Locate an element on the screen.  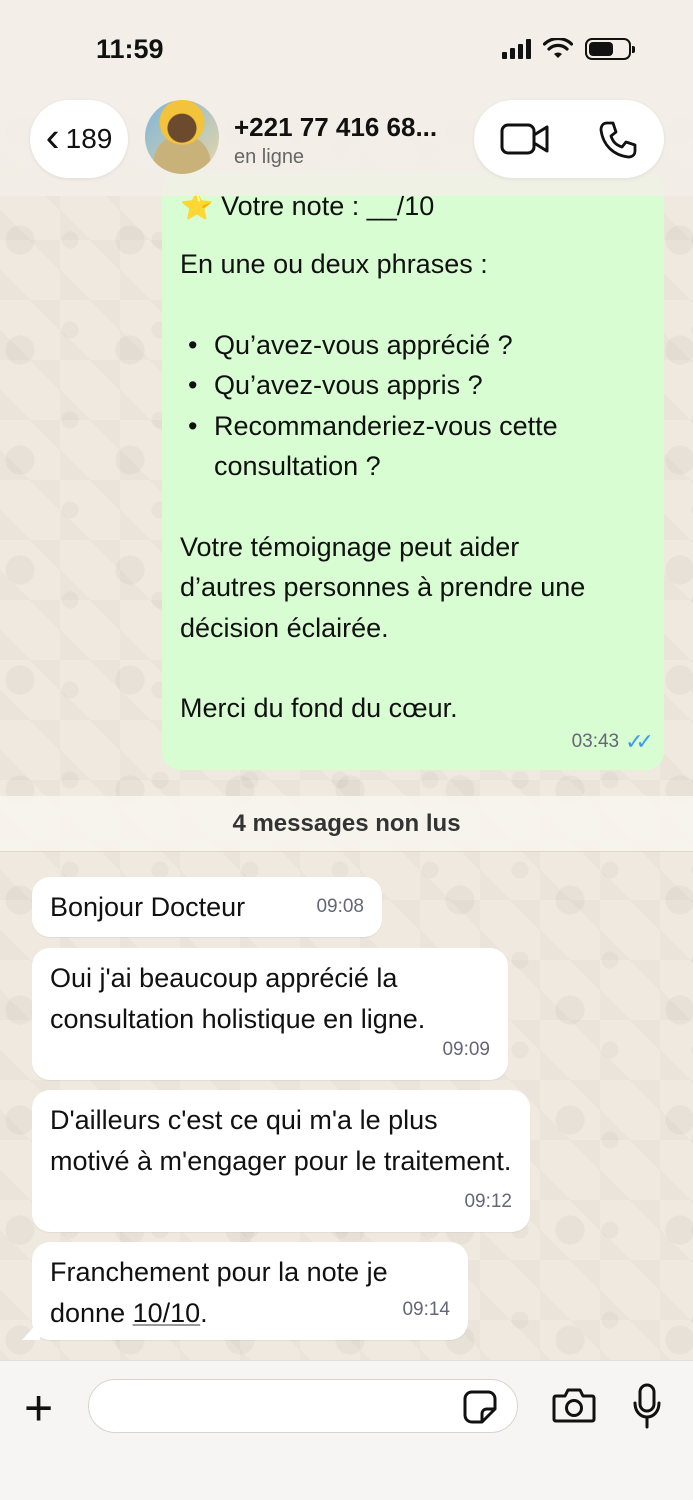
video-call-icon is located at coordinates (525, 139).